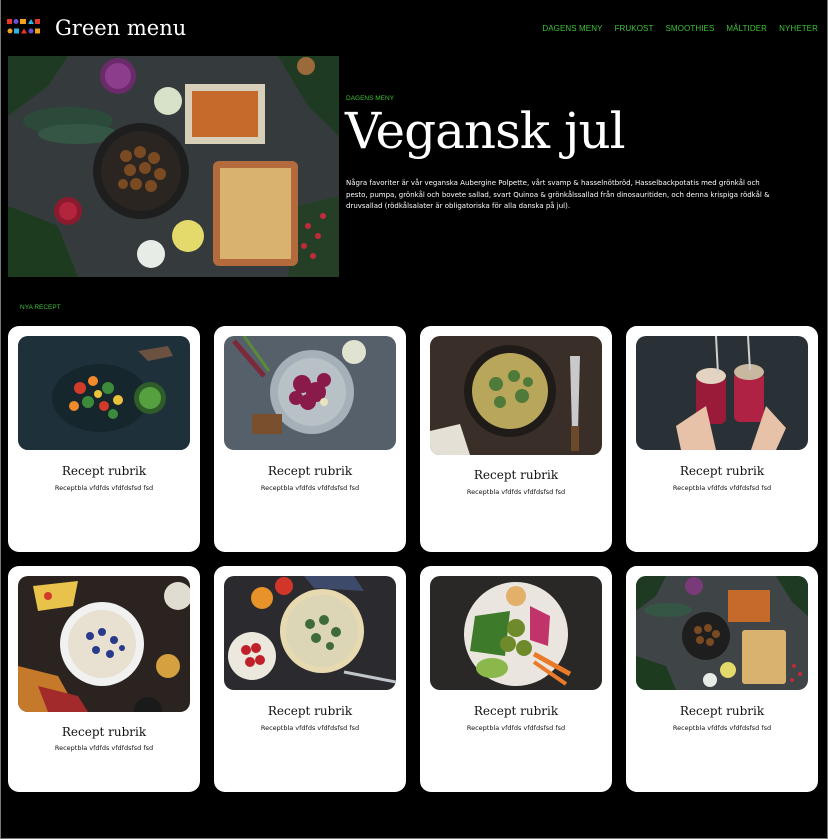 The image size is (828, 839). Describe the element at coordinates (798, 28) in the screenshot. I see `nav-nyheter: NYHETER` at that location.